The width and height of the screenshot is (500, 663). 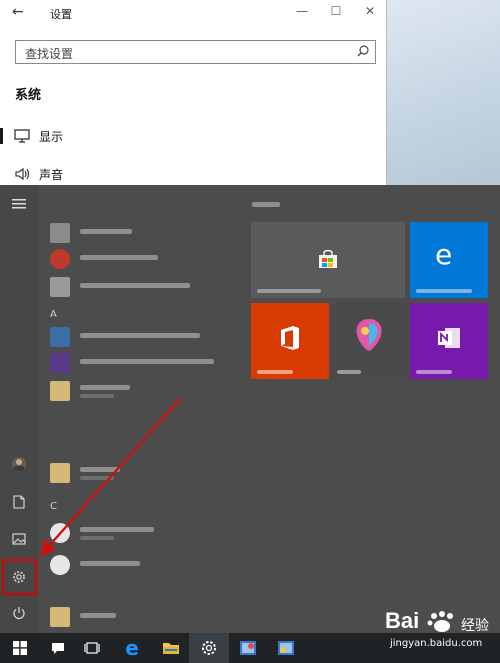 What do you see at coordinates (19, 613) in the screenshot?
I see `power-icon` at bounding box center [19, 613].